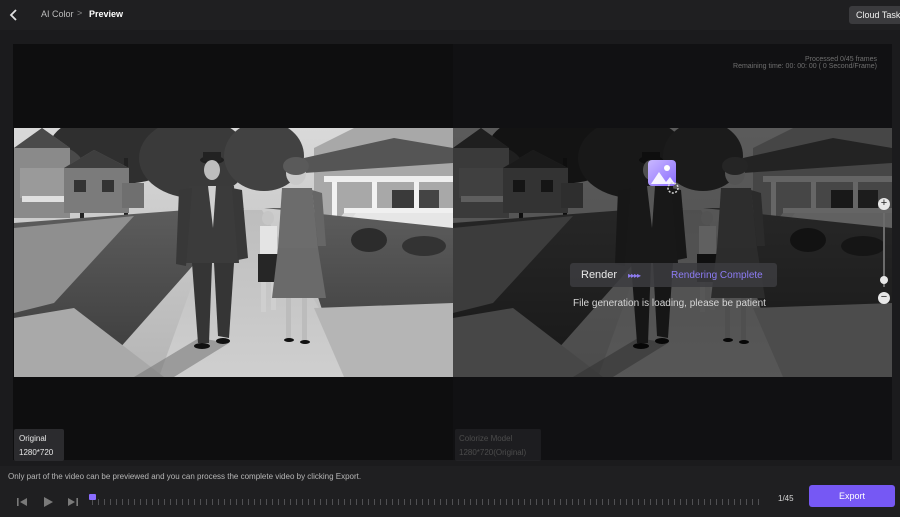 The height and width of the screenshot is (517, 900). I want to click on export-button: Export, so click(852, 496).